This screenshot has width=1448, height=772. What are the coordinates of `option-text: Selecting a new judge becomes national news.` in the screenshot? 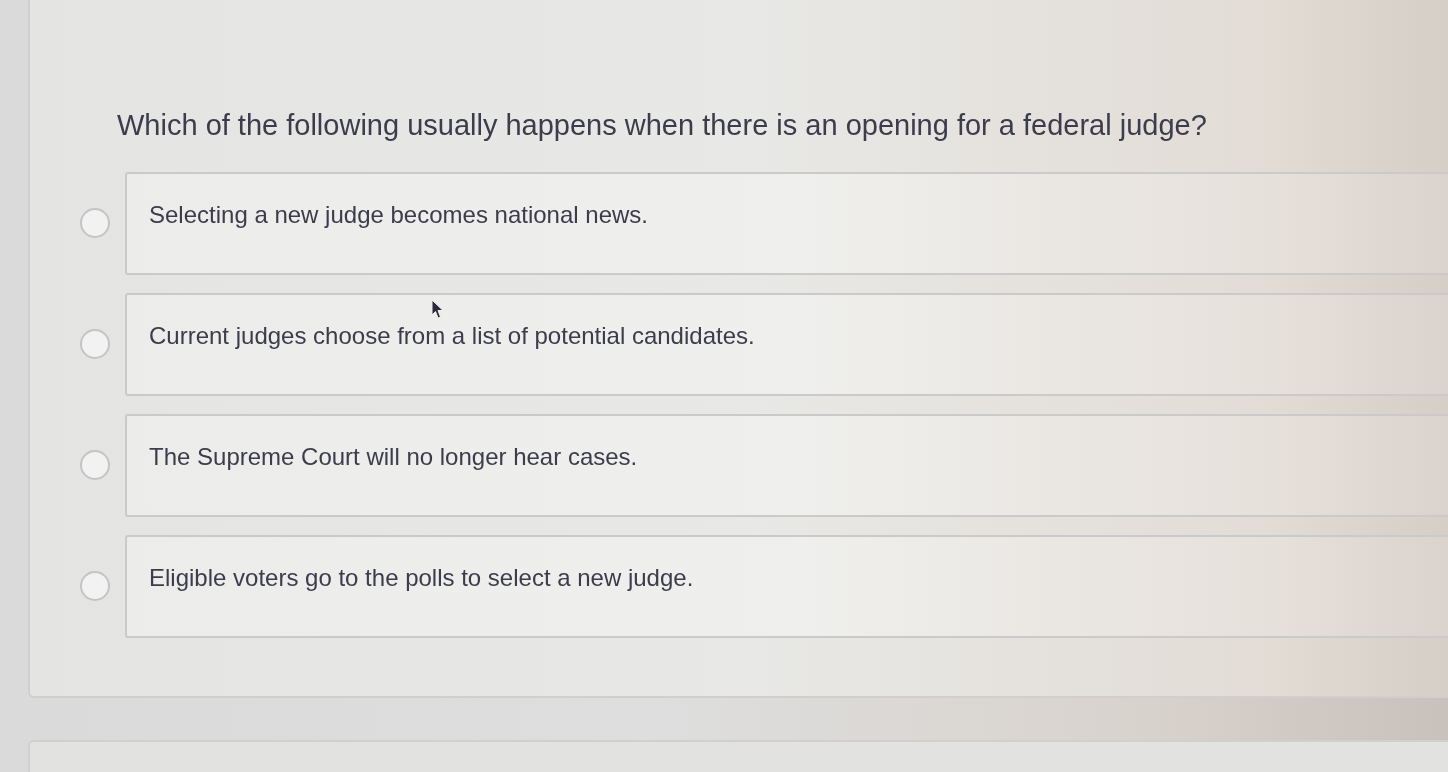 It's located at (398, 214).